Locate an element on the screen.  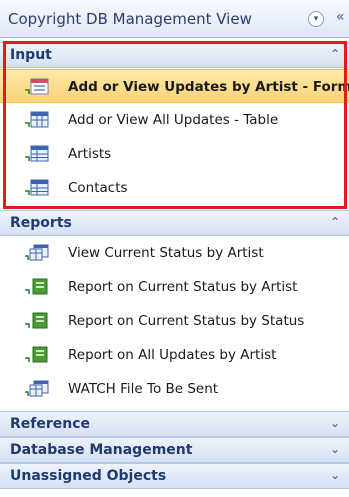
nav-item-label: Add or View Updates by Artist - Form is located at coordinates (208, 87).